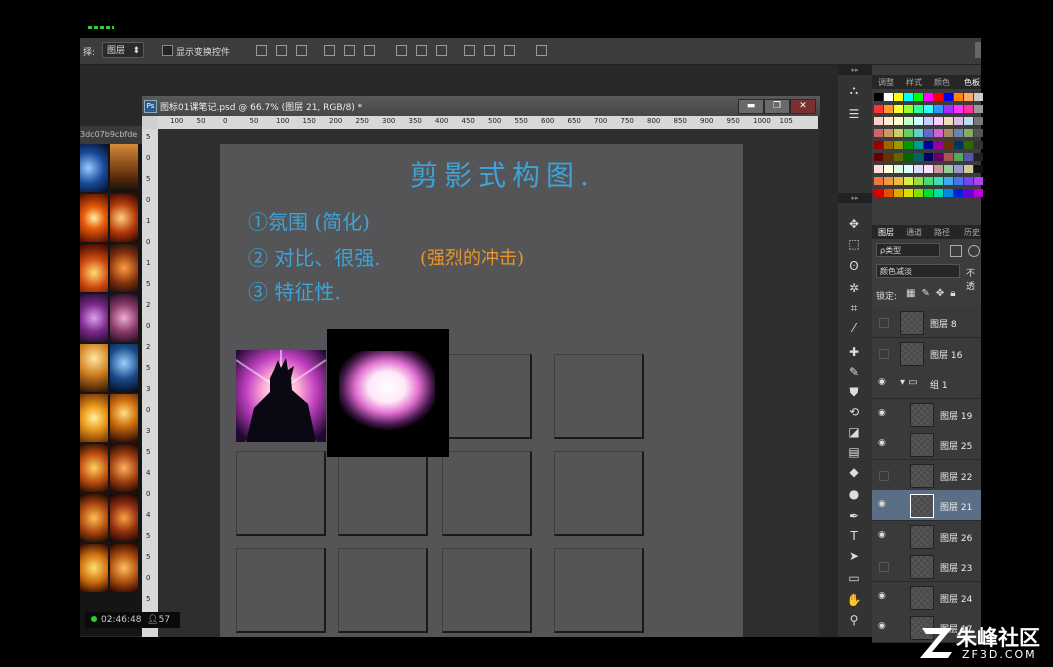 Image resolution: width=1053 pixels, height=667 pixels. Describe the element at coordinates (886, 232) in the screenshot. I see `tab-layers: 图层` at that location.